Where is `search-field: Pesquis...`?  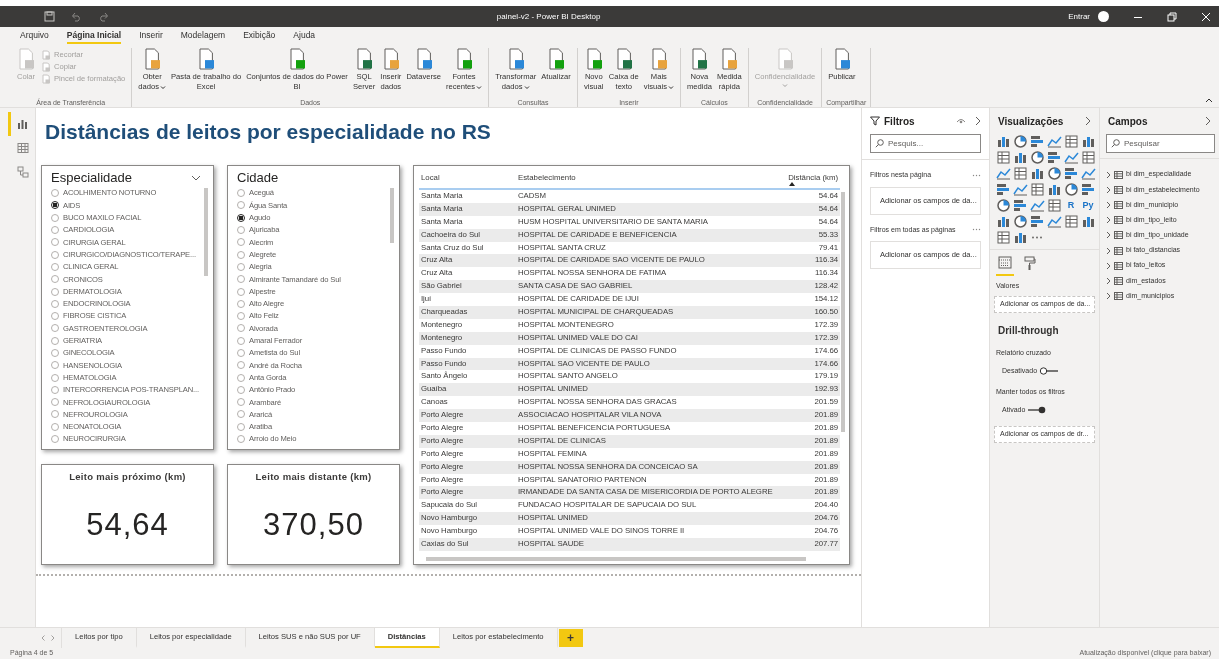 search-field: Pesquis... is located at coordinates (925, 143).